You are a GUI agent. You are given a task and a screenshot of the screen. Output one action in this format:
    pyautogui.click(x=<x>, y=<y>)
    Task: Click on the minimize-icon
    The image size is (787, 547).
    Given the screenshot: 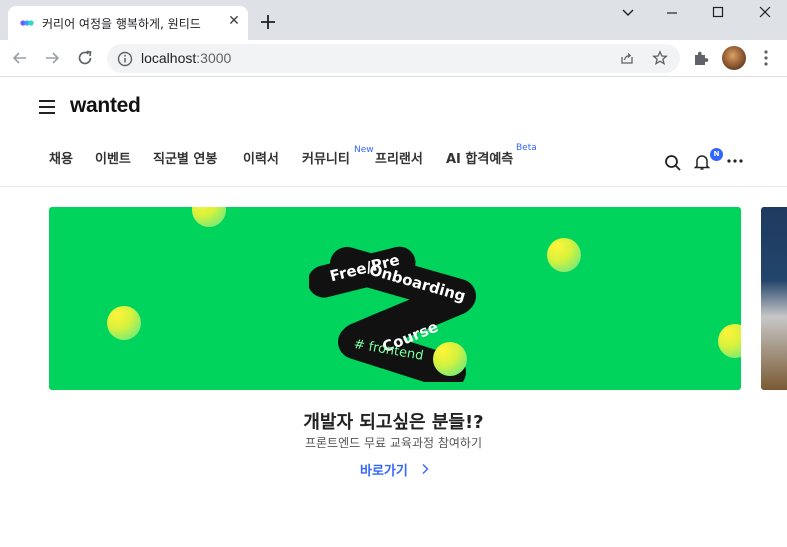 What is the action you would take?
    pyautogui.click(x=672, y=12)
    